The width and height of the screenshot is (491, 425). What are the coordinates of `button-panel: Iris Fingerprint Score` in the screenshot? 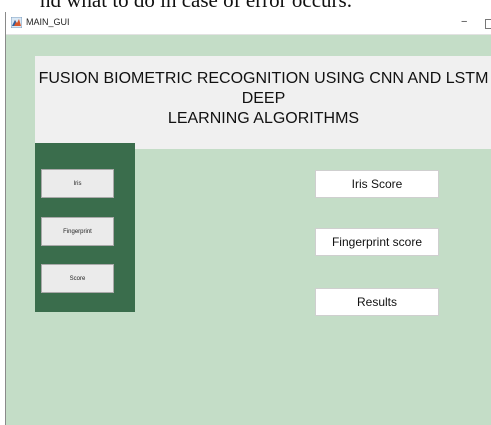 It's located at (85, 227).